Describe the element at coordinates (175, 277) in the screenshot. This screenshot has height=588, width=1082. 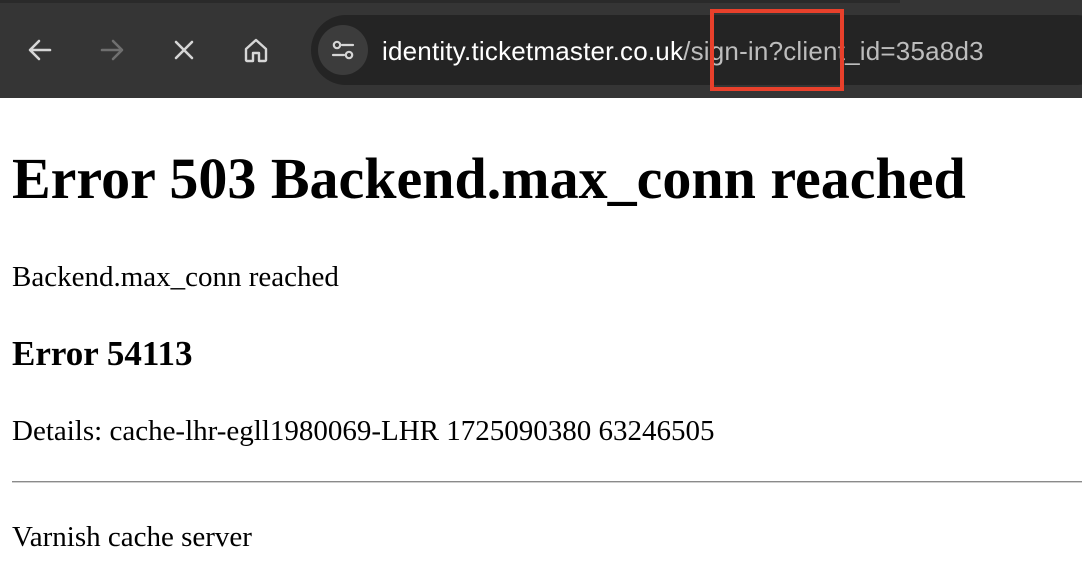
I see `error-message: Backend.max_conn reached` at that location.